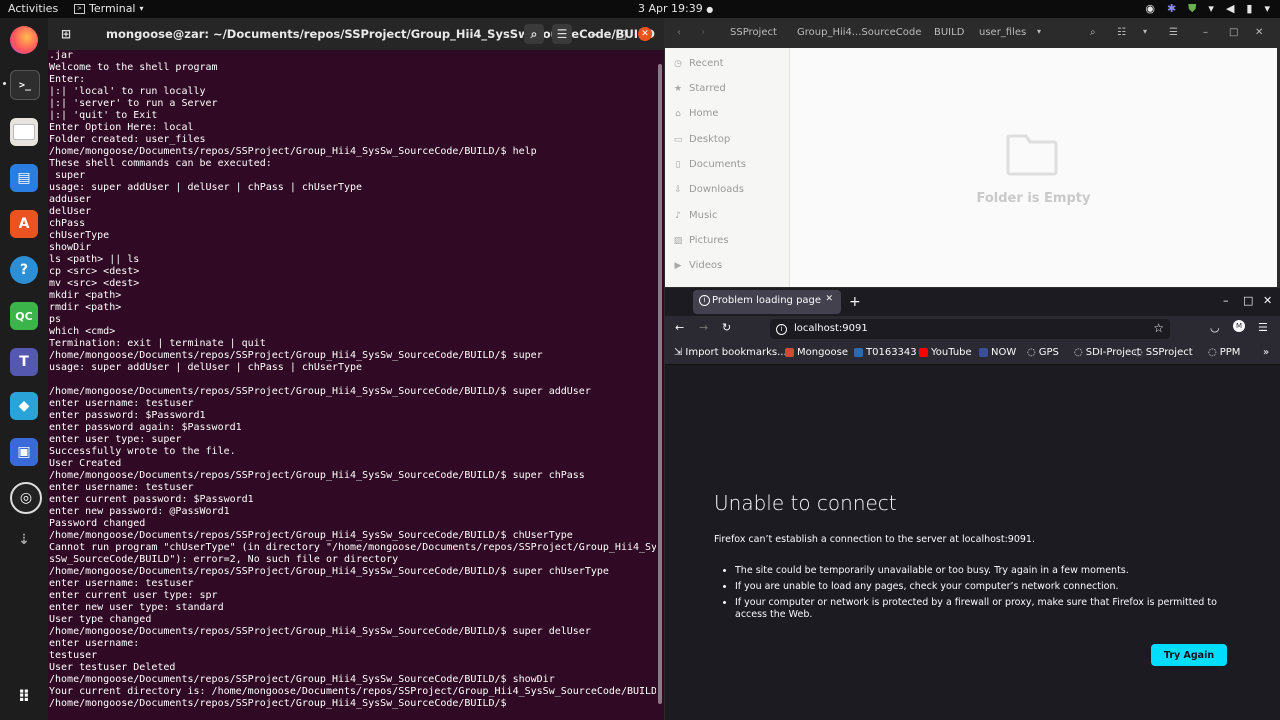 This screenshot has width=1280, height=720. I want to click on sidebar-item-pictures: ▨ Pictures, so click(701, 240).